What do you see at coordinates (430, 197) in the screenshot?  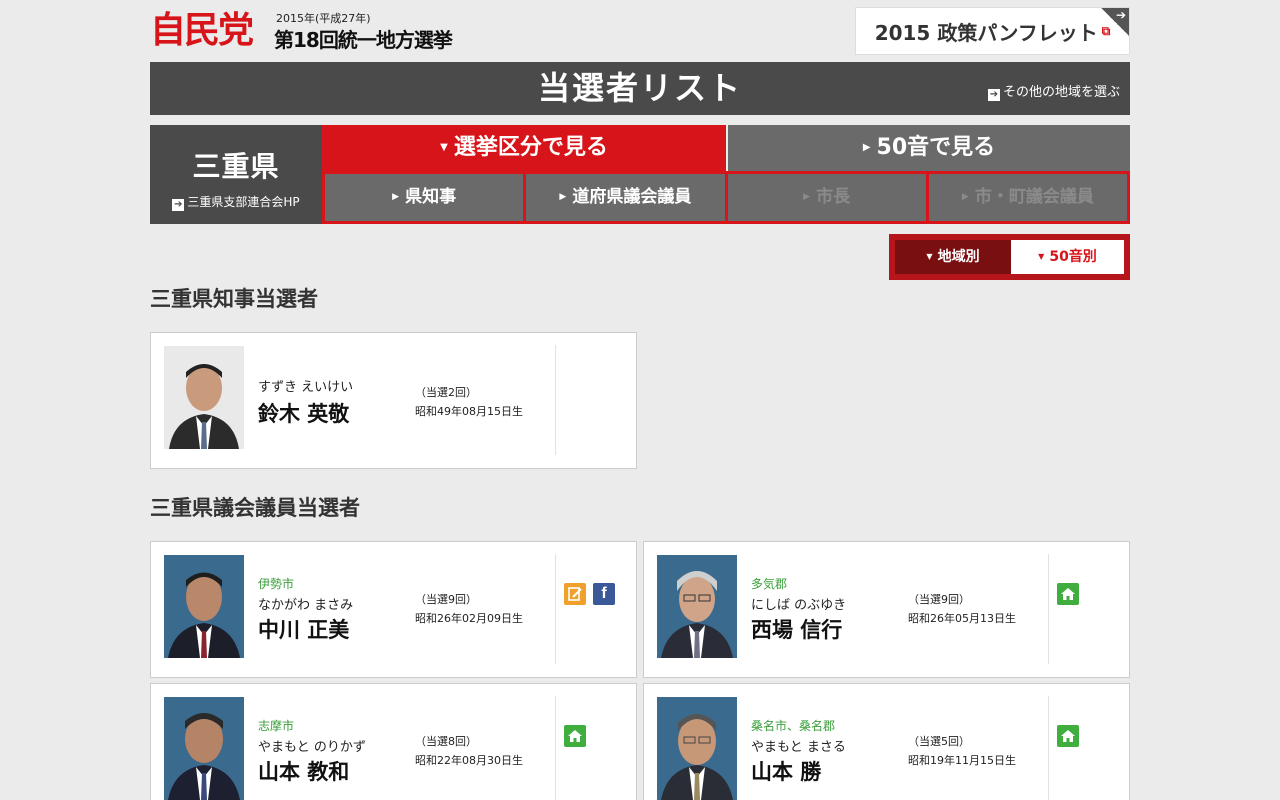 I see `subnav-label: 県知事` at bounding box center [430, 197].